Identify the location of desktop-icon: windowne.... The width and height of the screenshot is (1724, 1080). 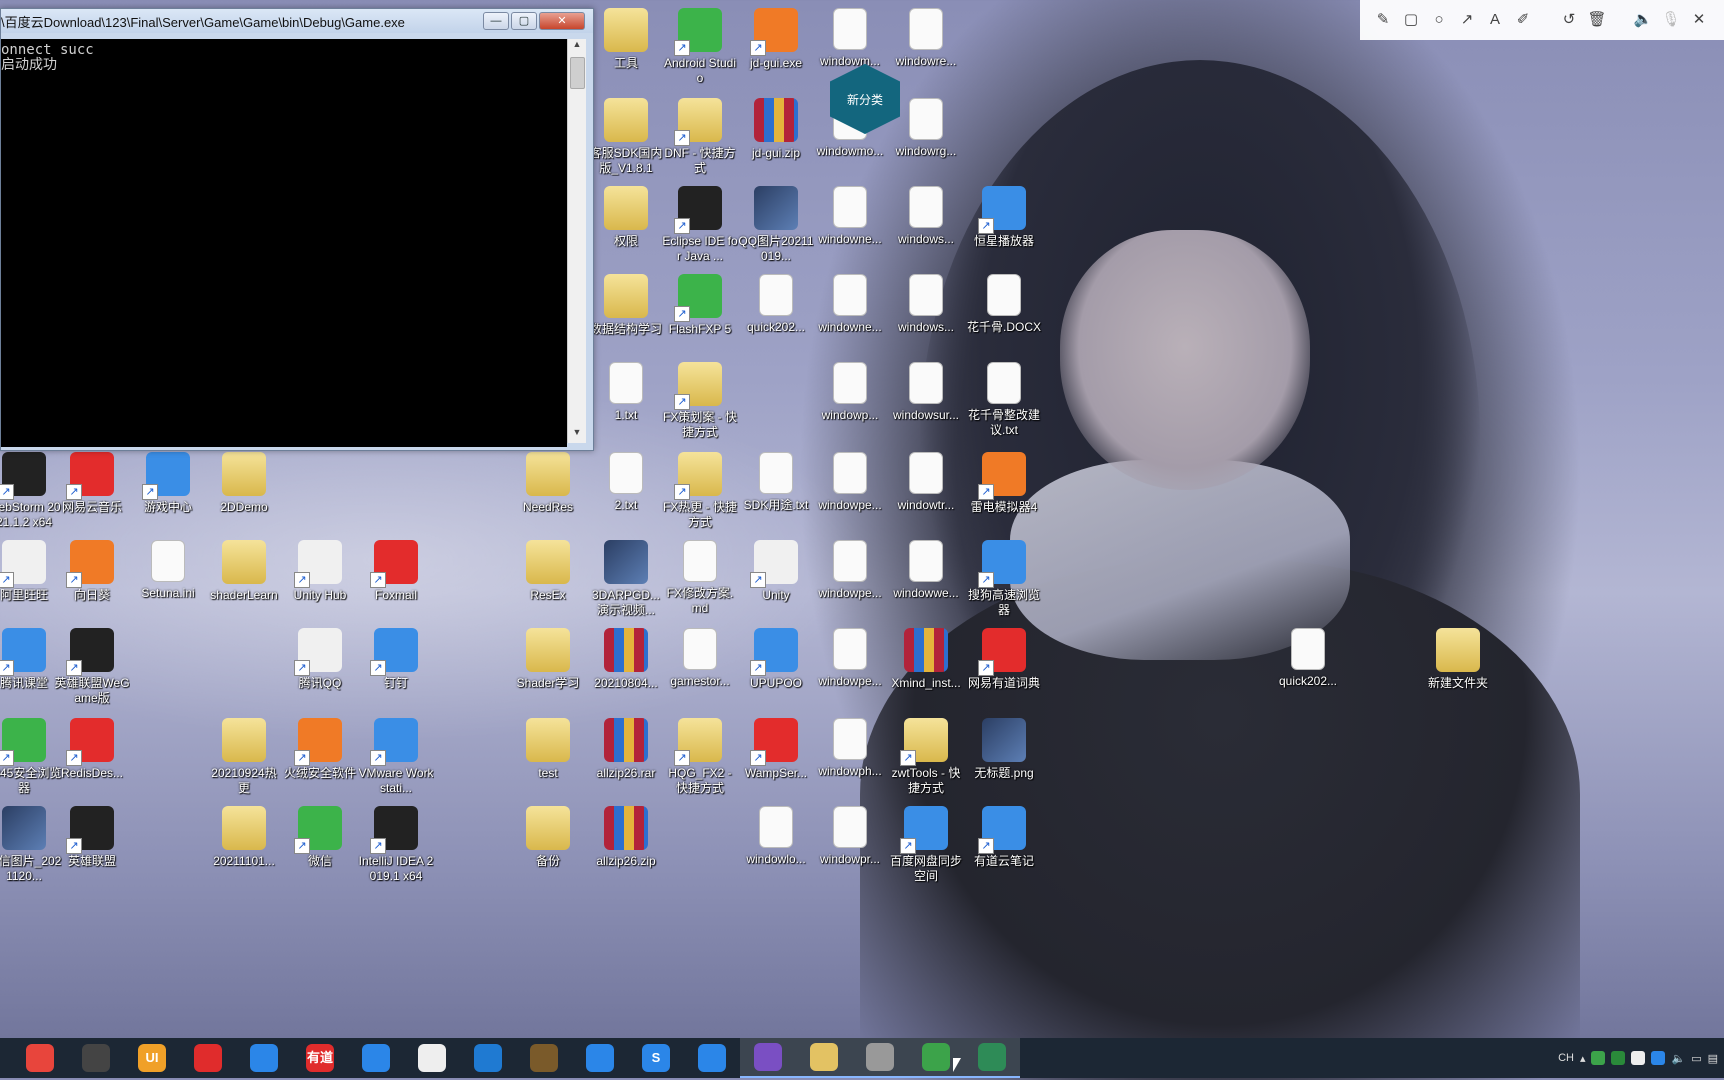
(850, 304).